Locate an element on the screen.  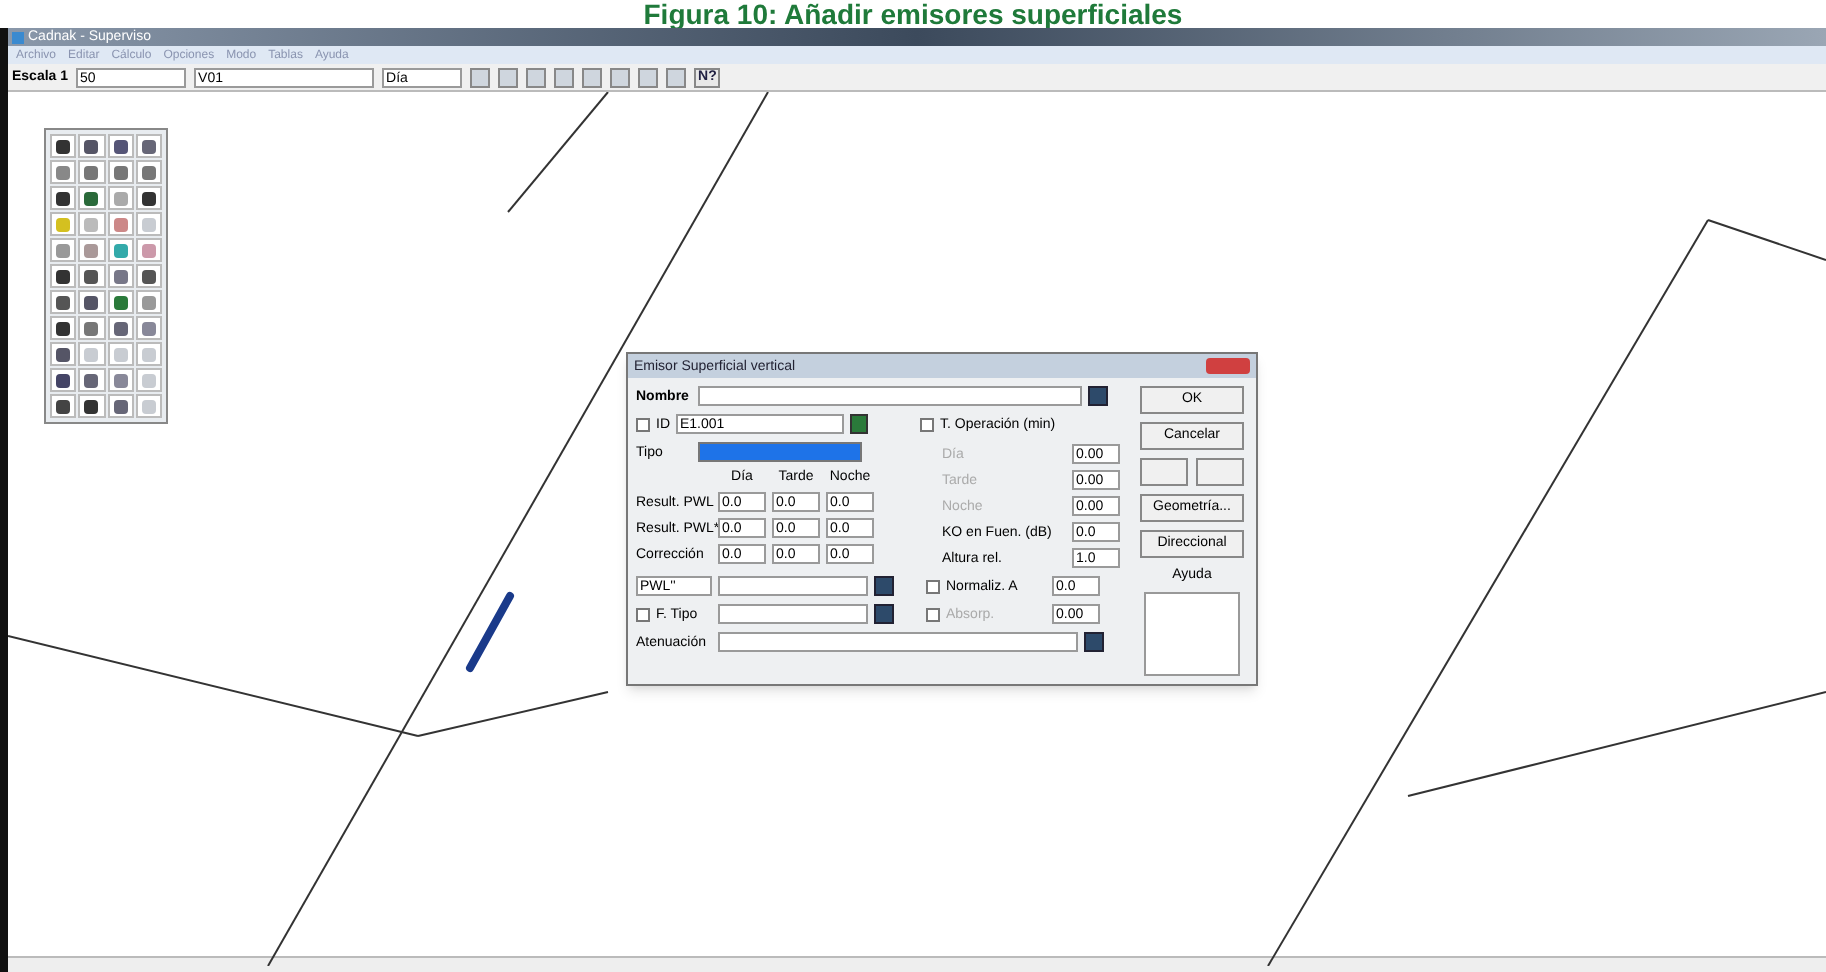
app-icon is located at coordinates (18, 37).